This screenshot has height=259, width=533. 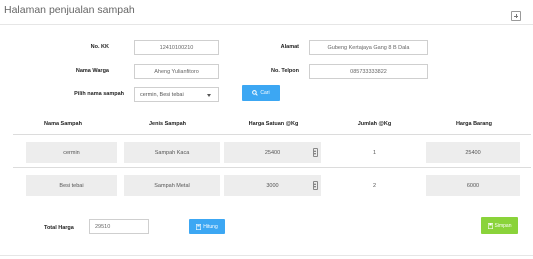 What do you see at coordinates (272, 152) in the screenshot?
I see `harga-satuan-field: 25400` at bounding box center [272, 152].